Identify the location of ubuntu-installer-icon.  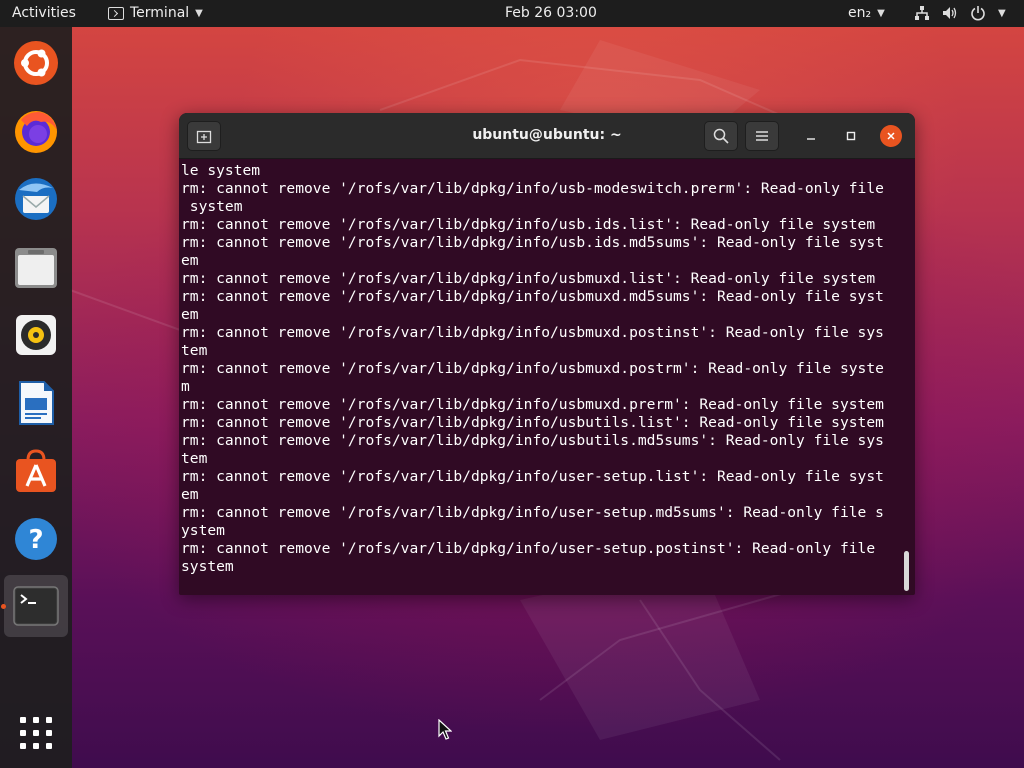
(36, 63).